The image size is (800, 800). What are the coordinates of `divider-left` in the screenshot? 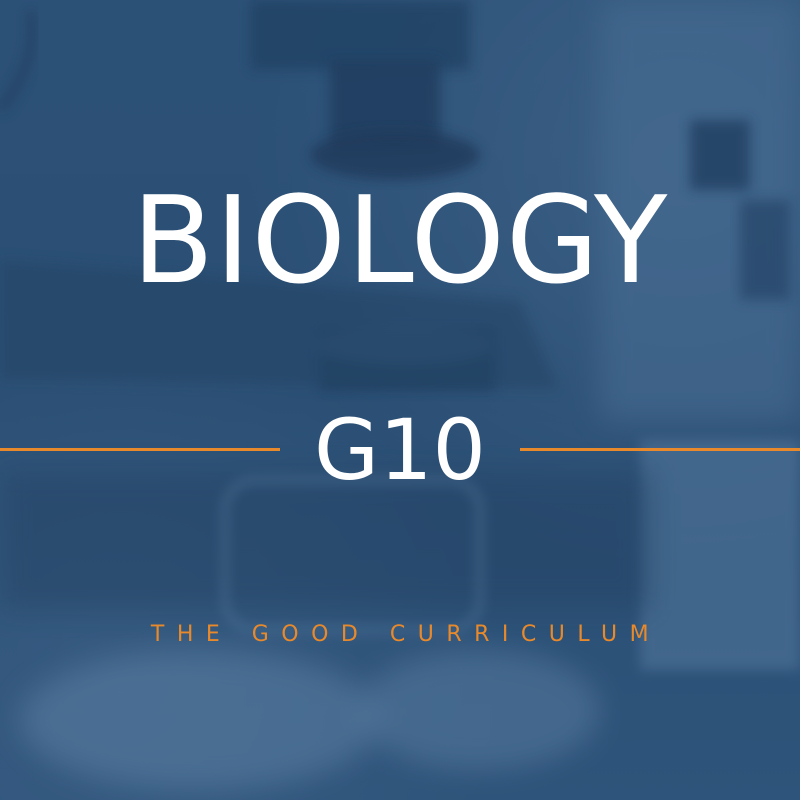 It's located at (140, 449).